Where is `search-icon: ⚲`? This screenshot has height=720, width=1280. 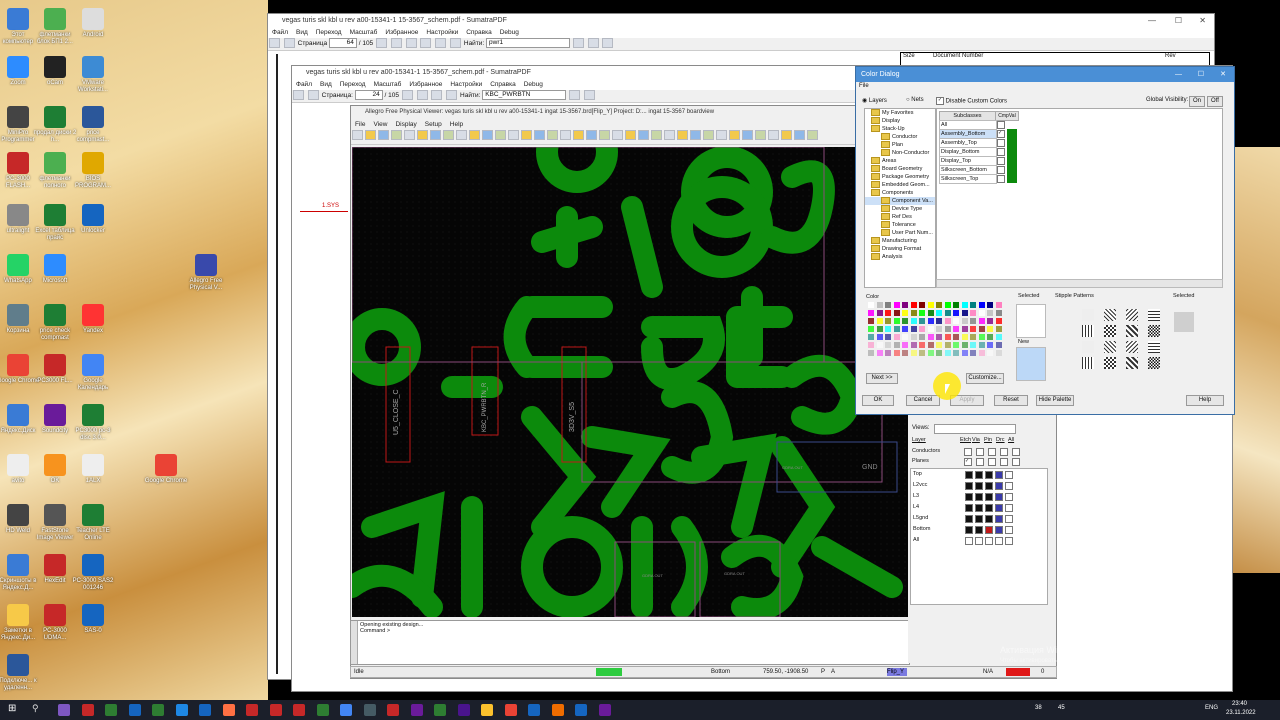
search-icon: ⚲ is located at coordinates (35, 708).